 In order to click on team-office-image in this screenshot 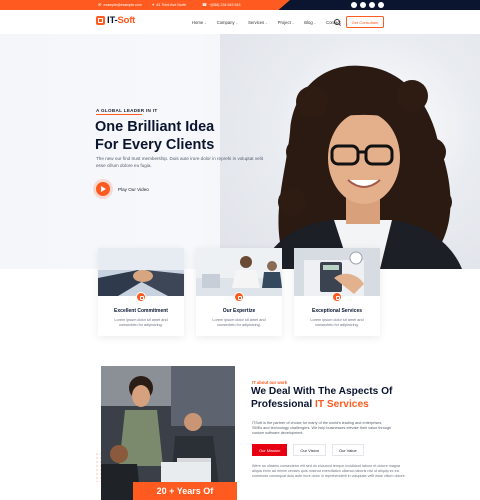, I will do `click(168, 433)`.